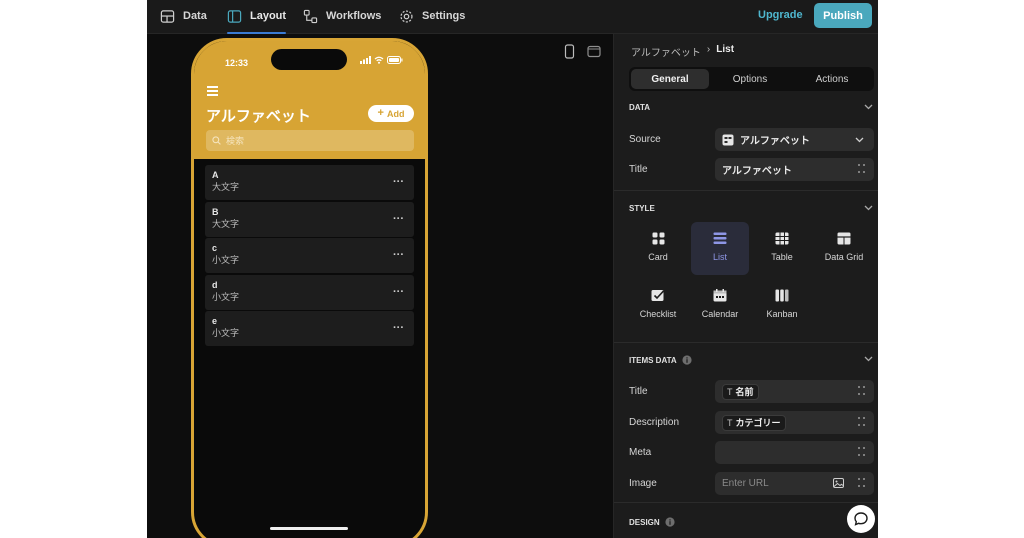 This screenshot has height=538, width=1024. I want to click on calendar-icon, so click(720, 295).